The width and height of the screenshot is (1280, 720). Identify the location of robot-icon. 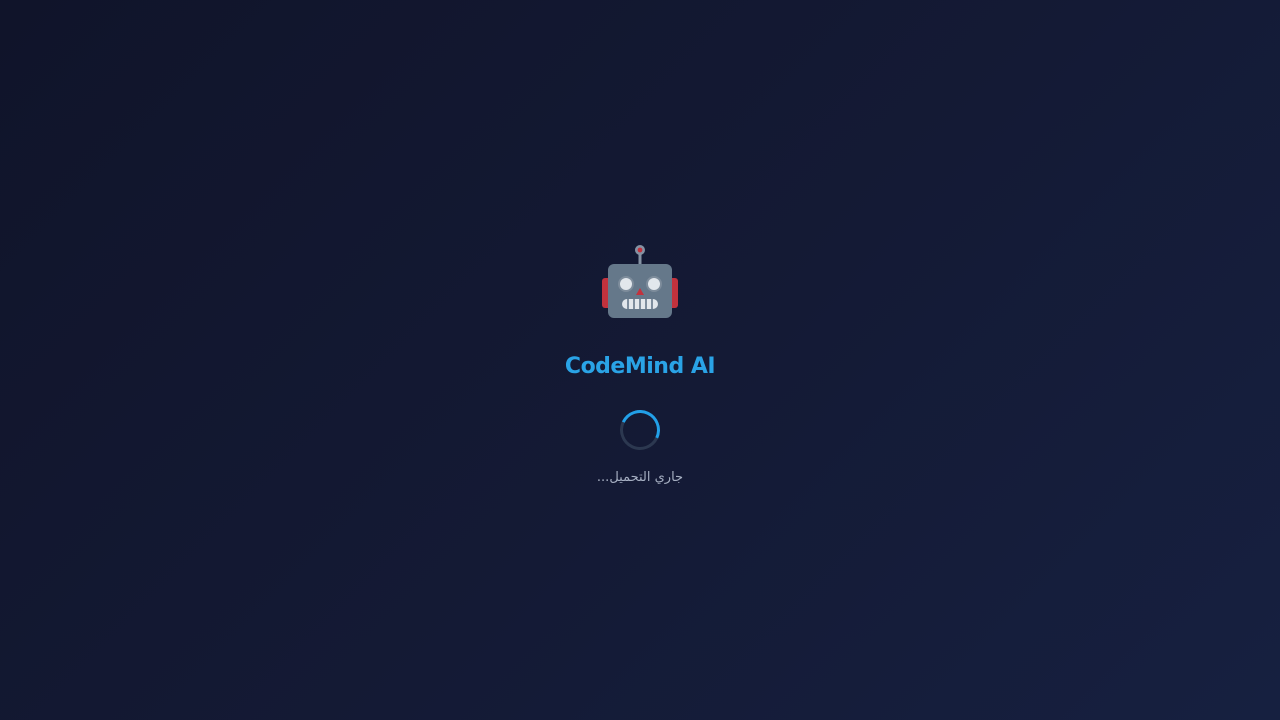
(640, 281).